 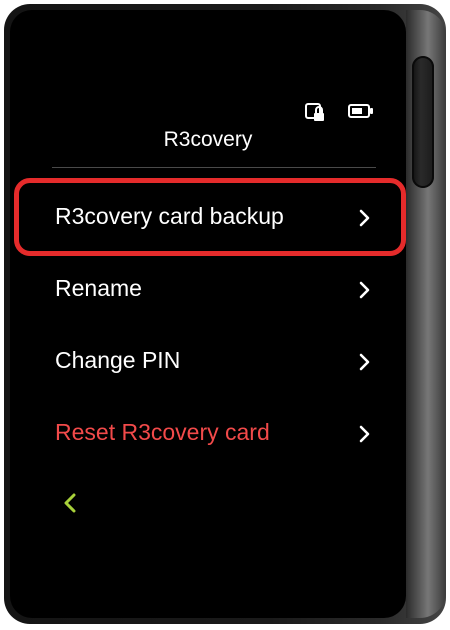 What do you see at coordinates (214, 167) in the screenshot?
I see `title-divider` at bounding box center [214, 167].